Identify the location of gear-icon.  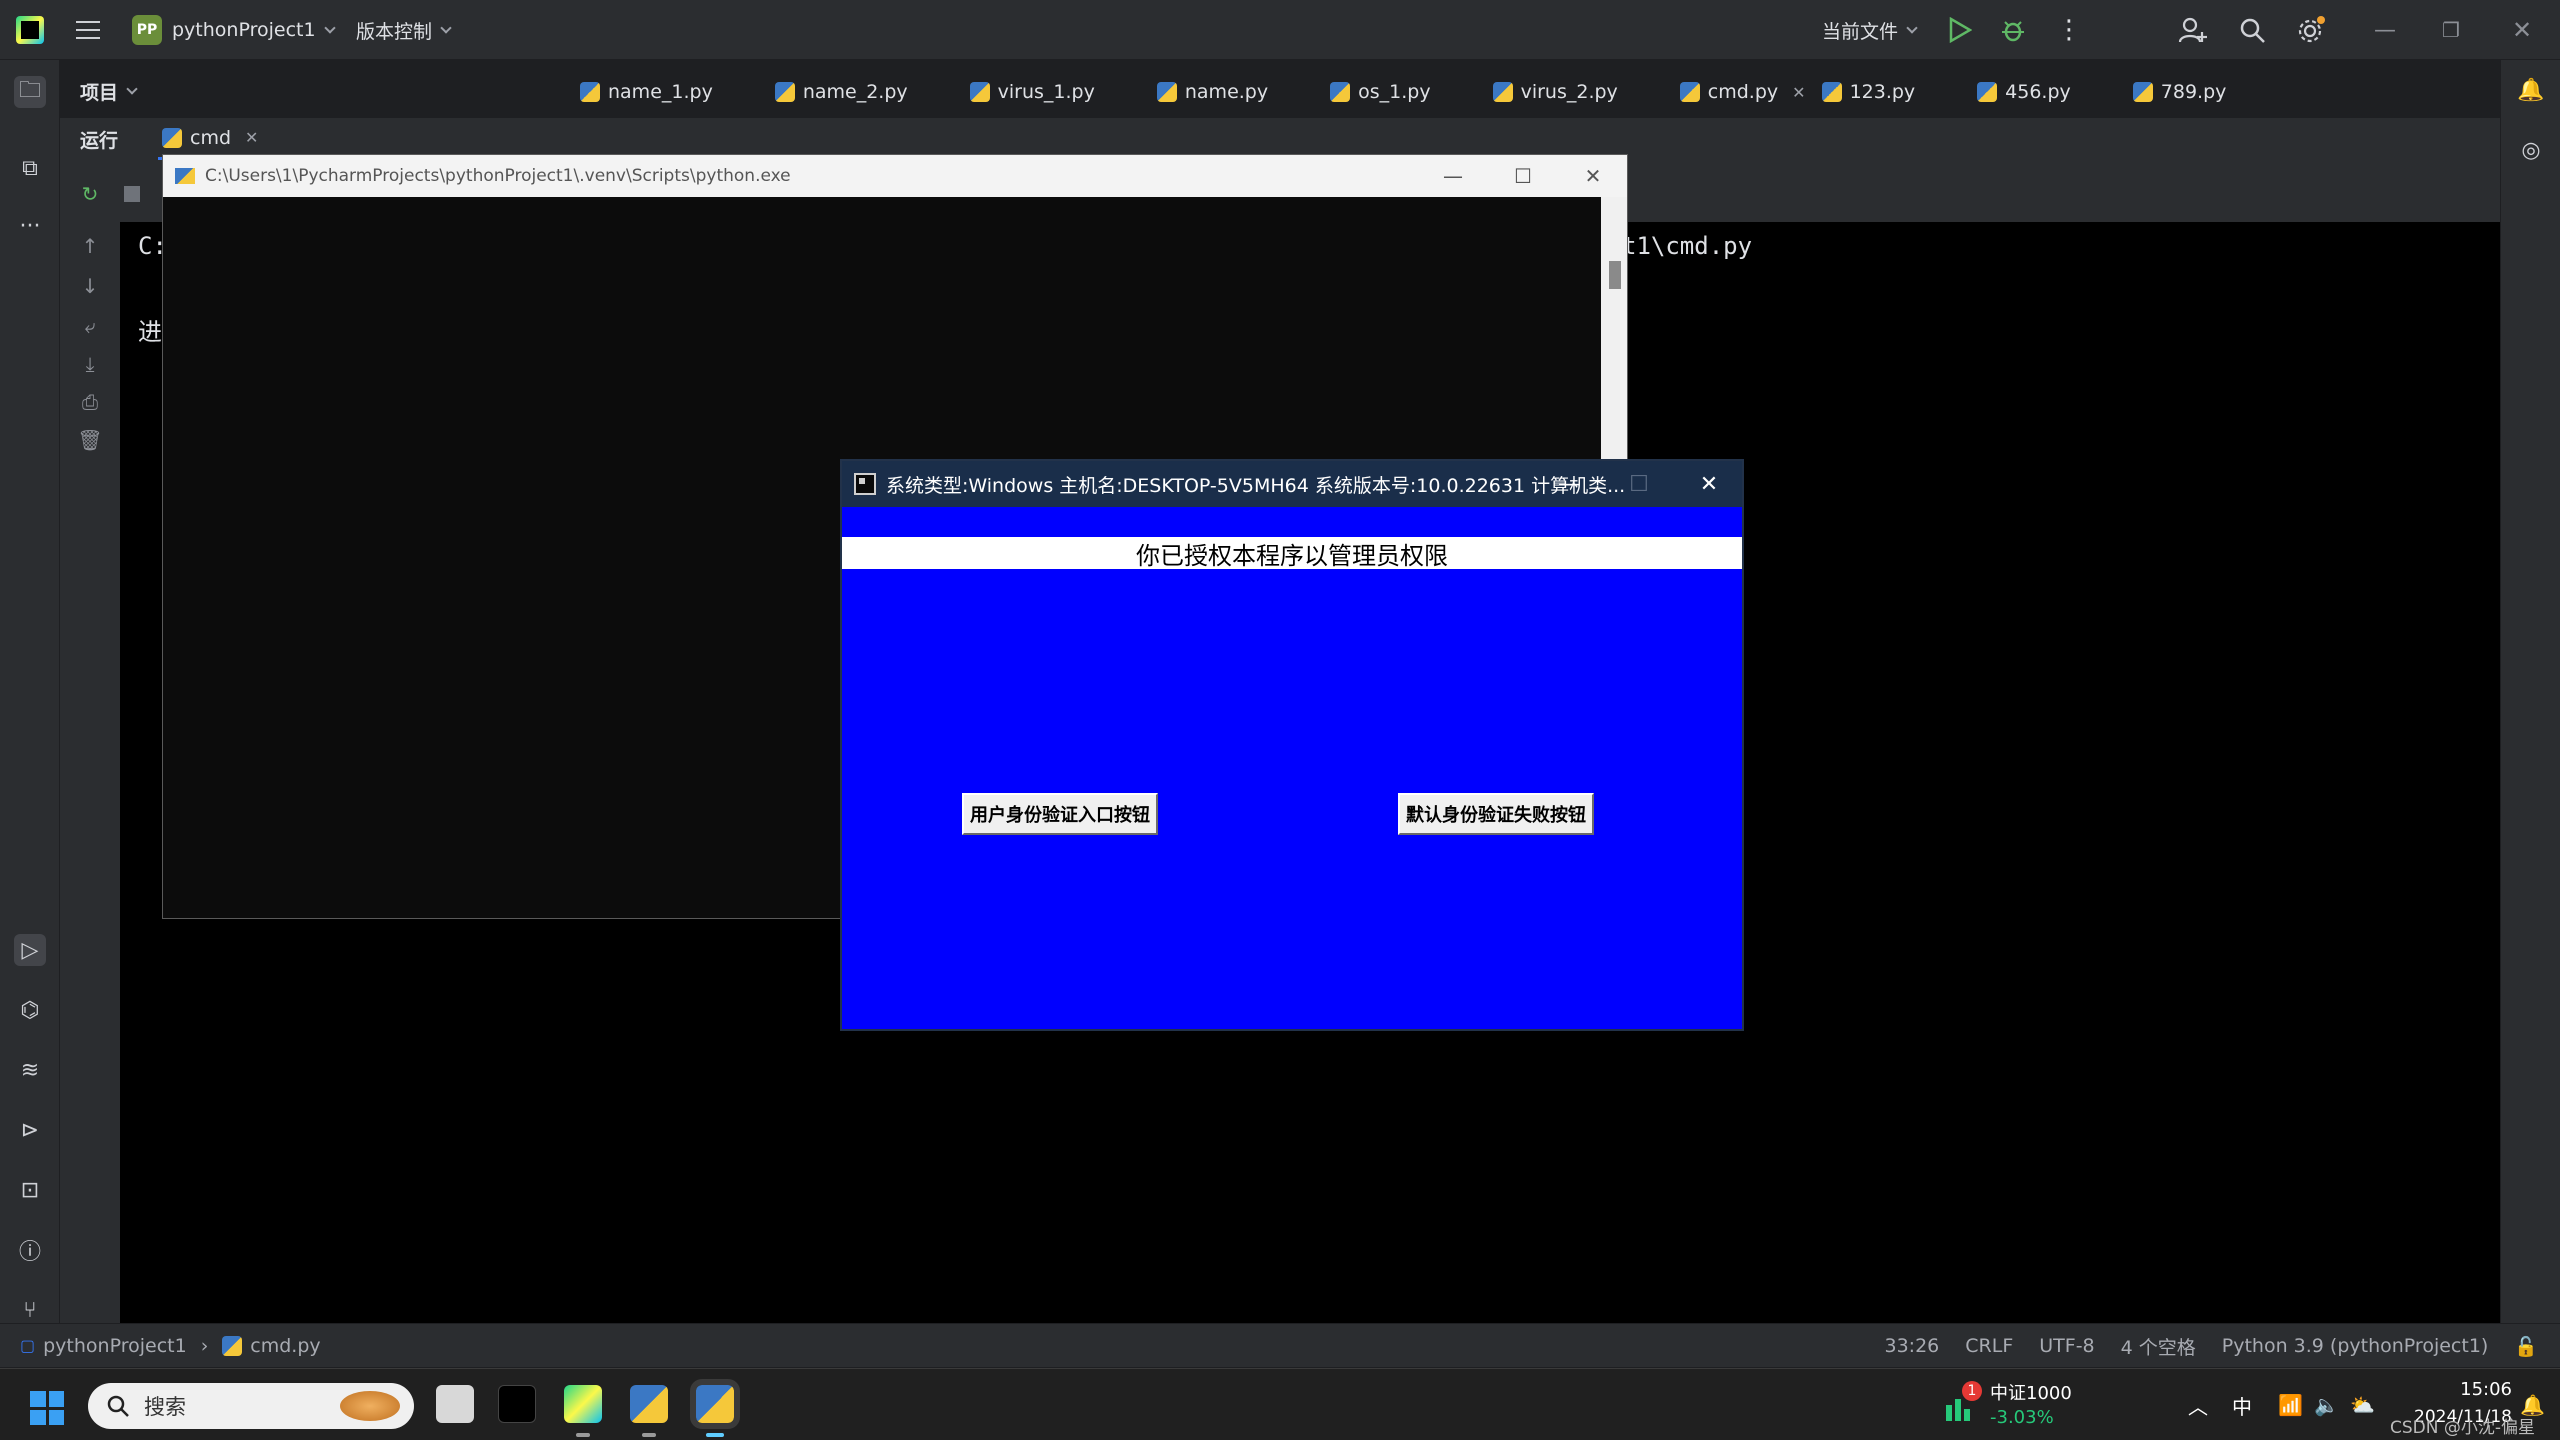
(2311, 29).